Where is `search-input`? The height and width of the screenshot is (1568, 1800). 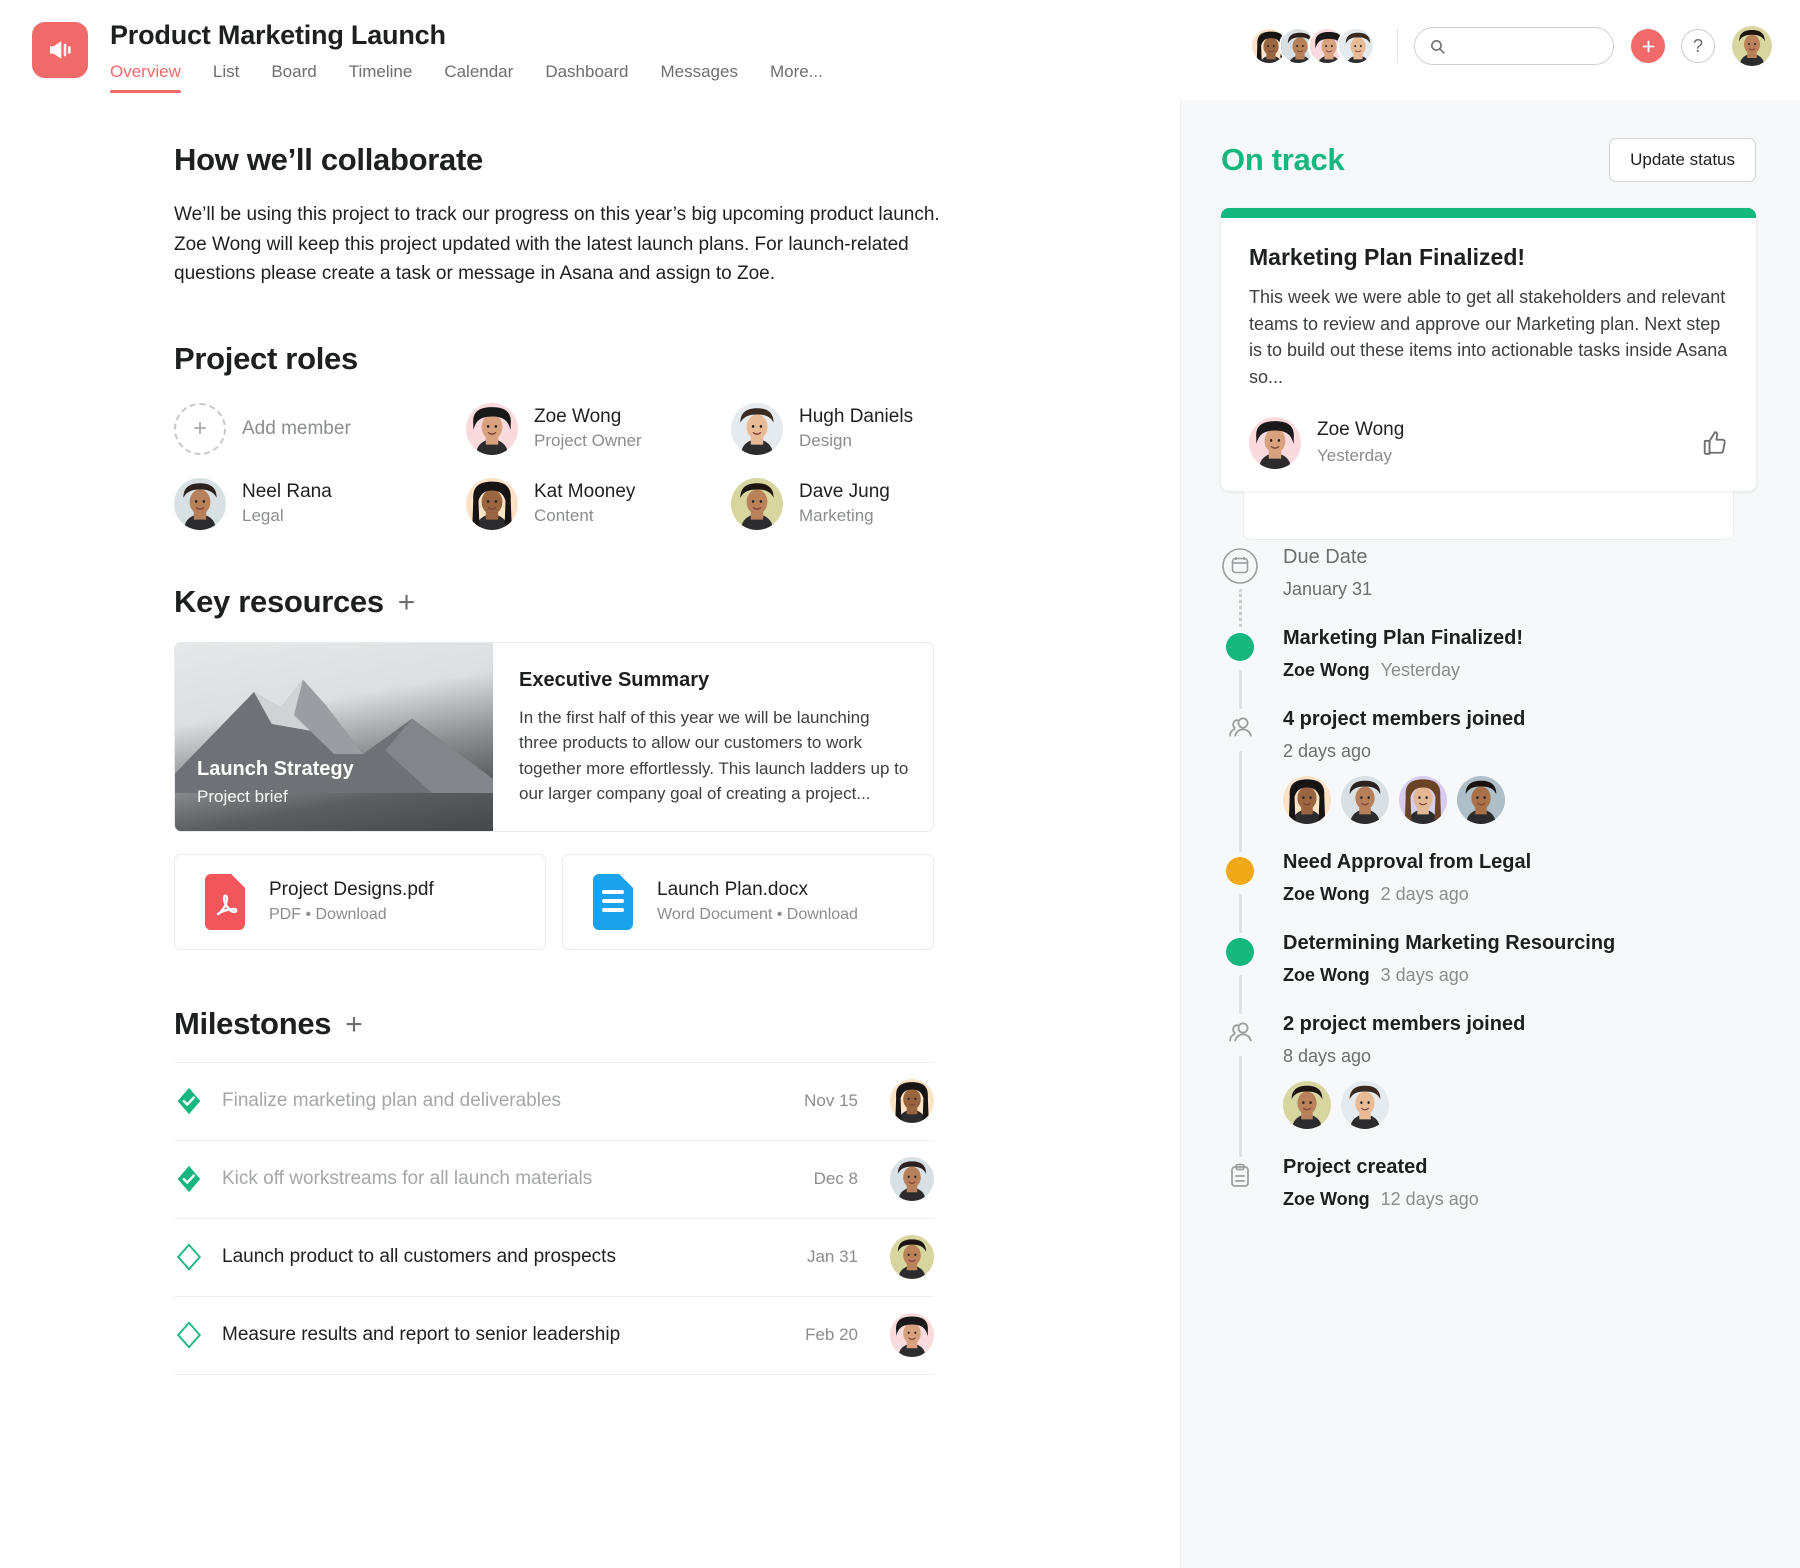
search-input is located at coordinates (1527, 46).